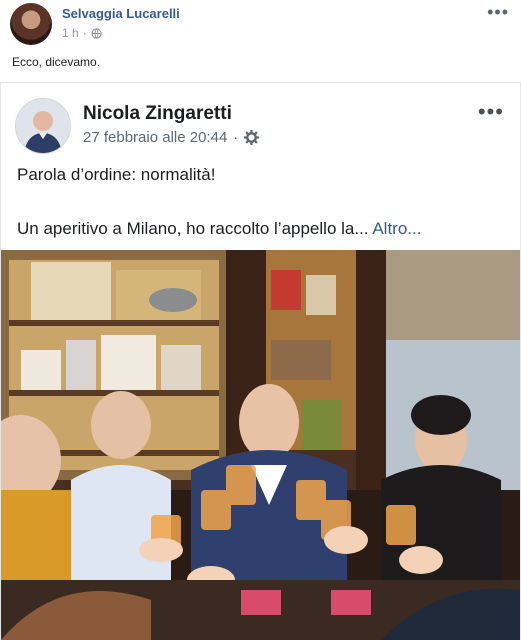  What do you see at coordinates (157, 114) in the screenshot?
I see `shared-author-name: Nicola Zingaretti` at bounding box center [157, 114].